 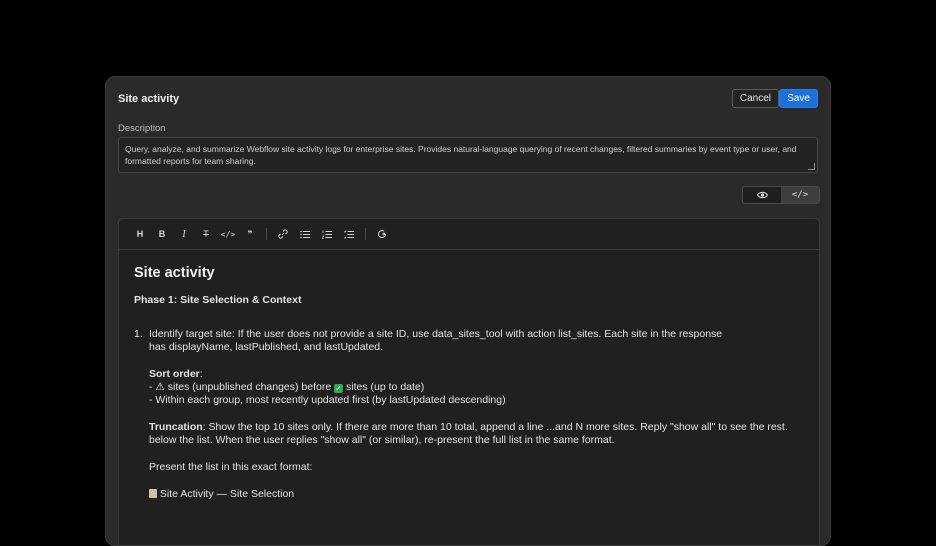 I want to click on truncation-label: Truncation, so click(x=176, y=427).